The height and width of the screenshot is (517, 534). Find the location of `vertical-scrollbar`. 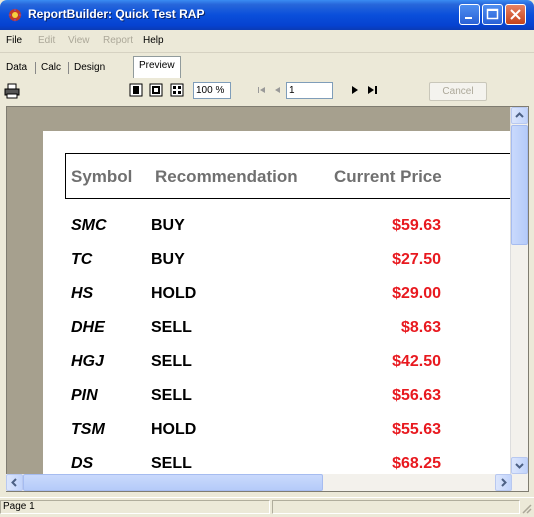

vertical-scrollbar is located at coordinates (519, 299).